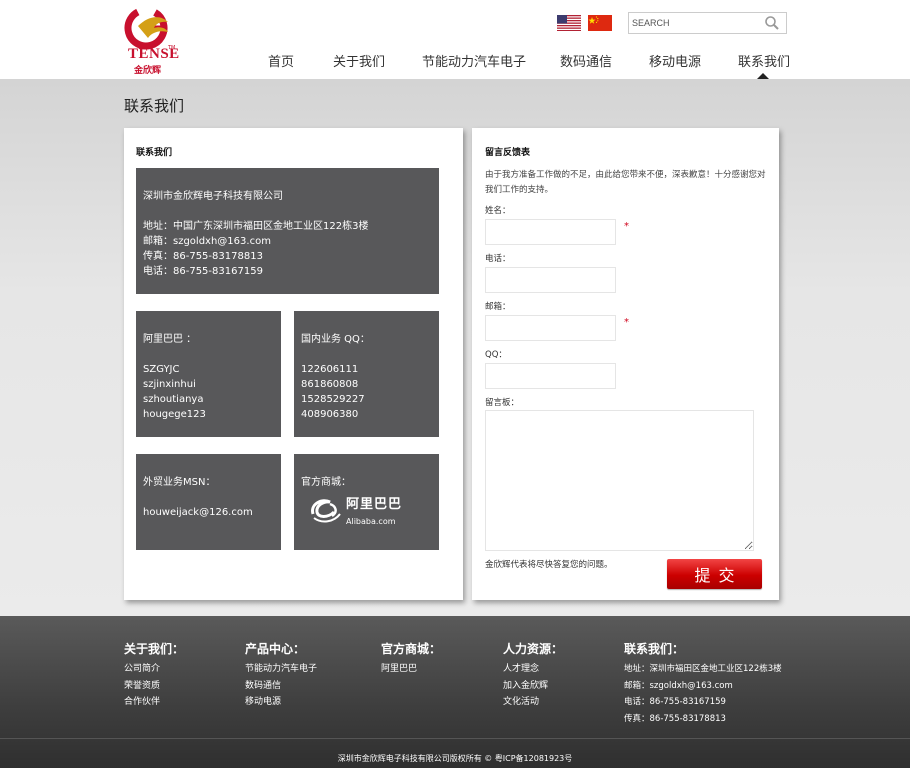 The height and width of the screenshot is (768, 910). What do you see at coordinates (549, 565) in the screenshot?
I see `form-note: 金欣辉代表将尽快答复您的问题。` at bounding box center [549, 565].